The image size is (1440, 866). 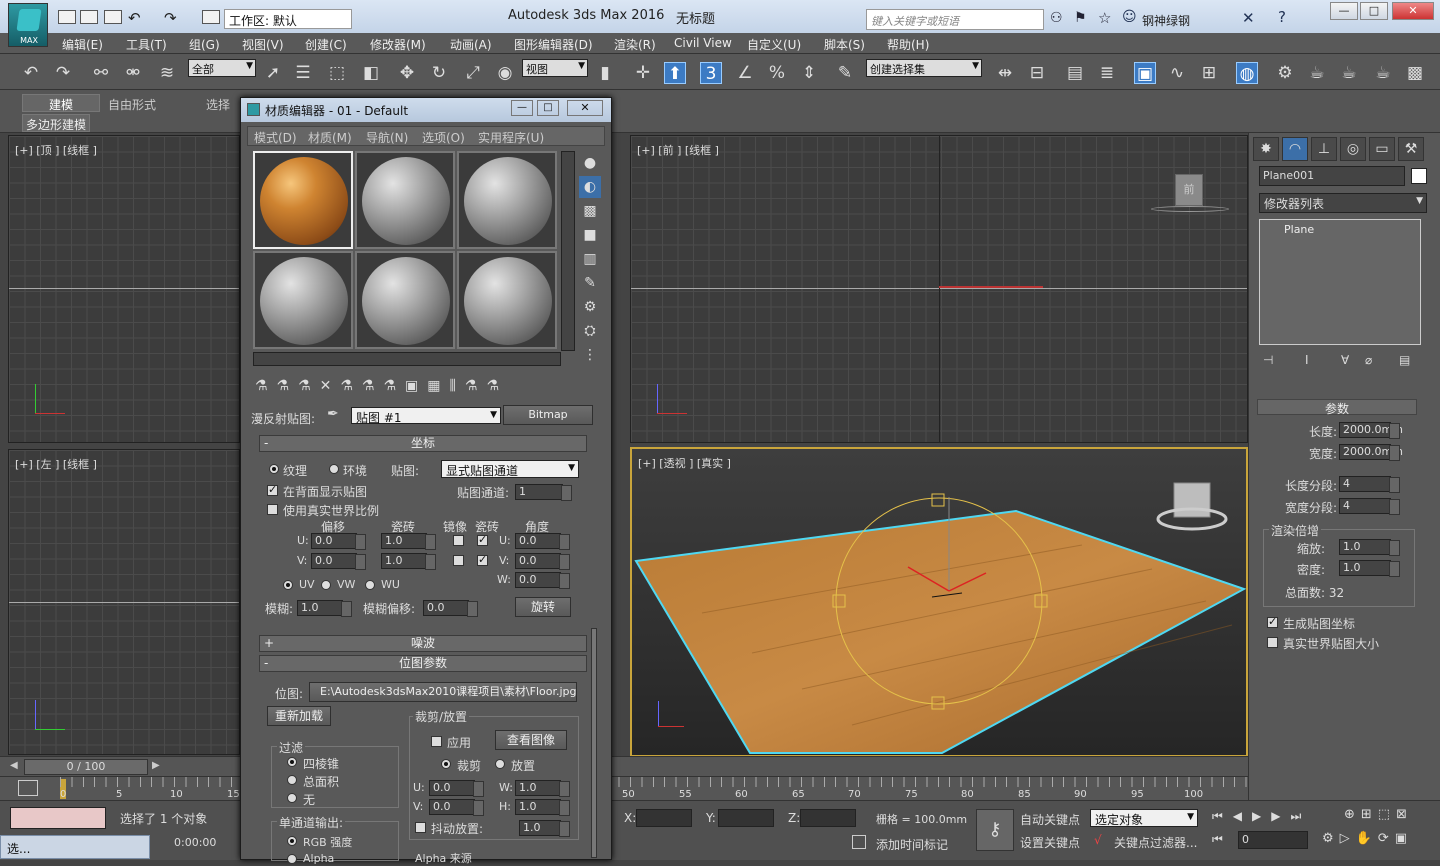 What do you see at coordinates (408, 541) in the screenshot?
I see `u-tiling-spinner: 1.0` at bounding box center [408, 541].